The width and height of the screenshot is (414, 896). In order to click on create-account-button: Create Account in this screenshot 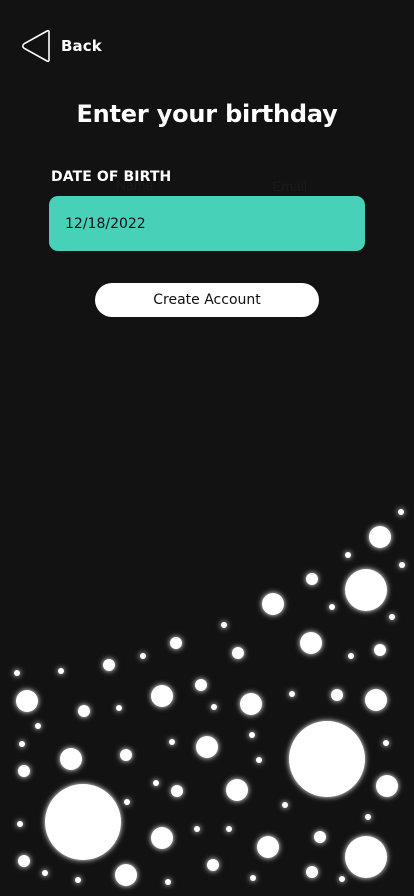, I will do `click(207, 300)`.